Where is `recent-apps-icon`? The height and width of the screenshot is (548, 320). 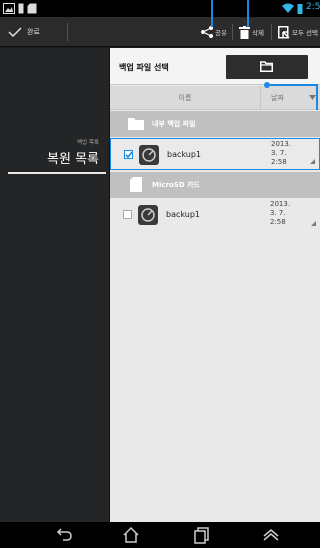
recent-apps-icon is located at coordinates (202, 535).